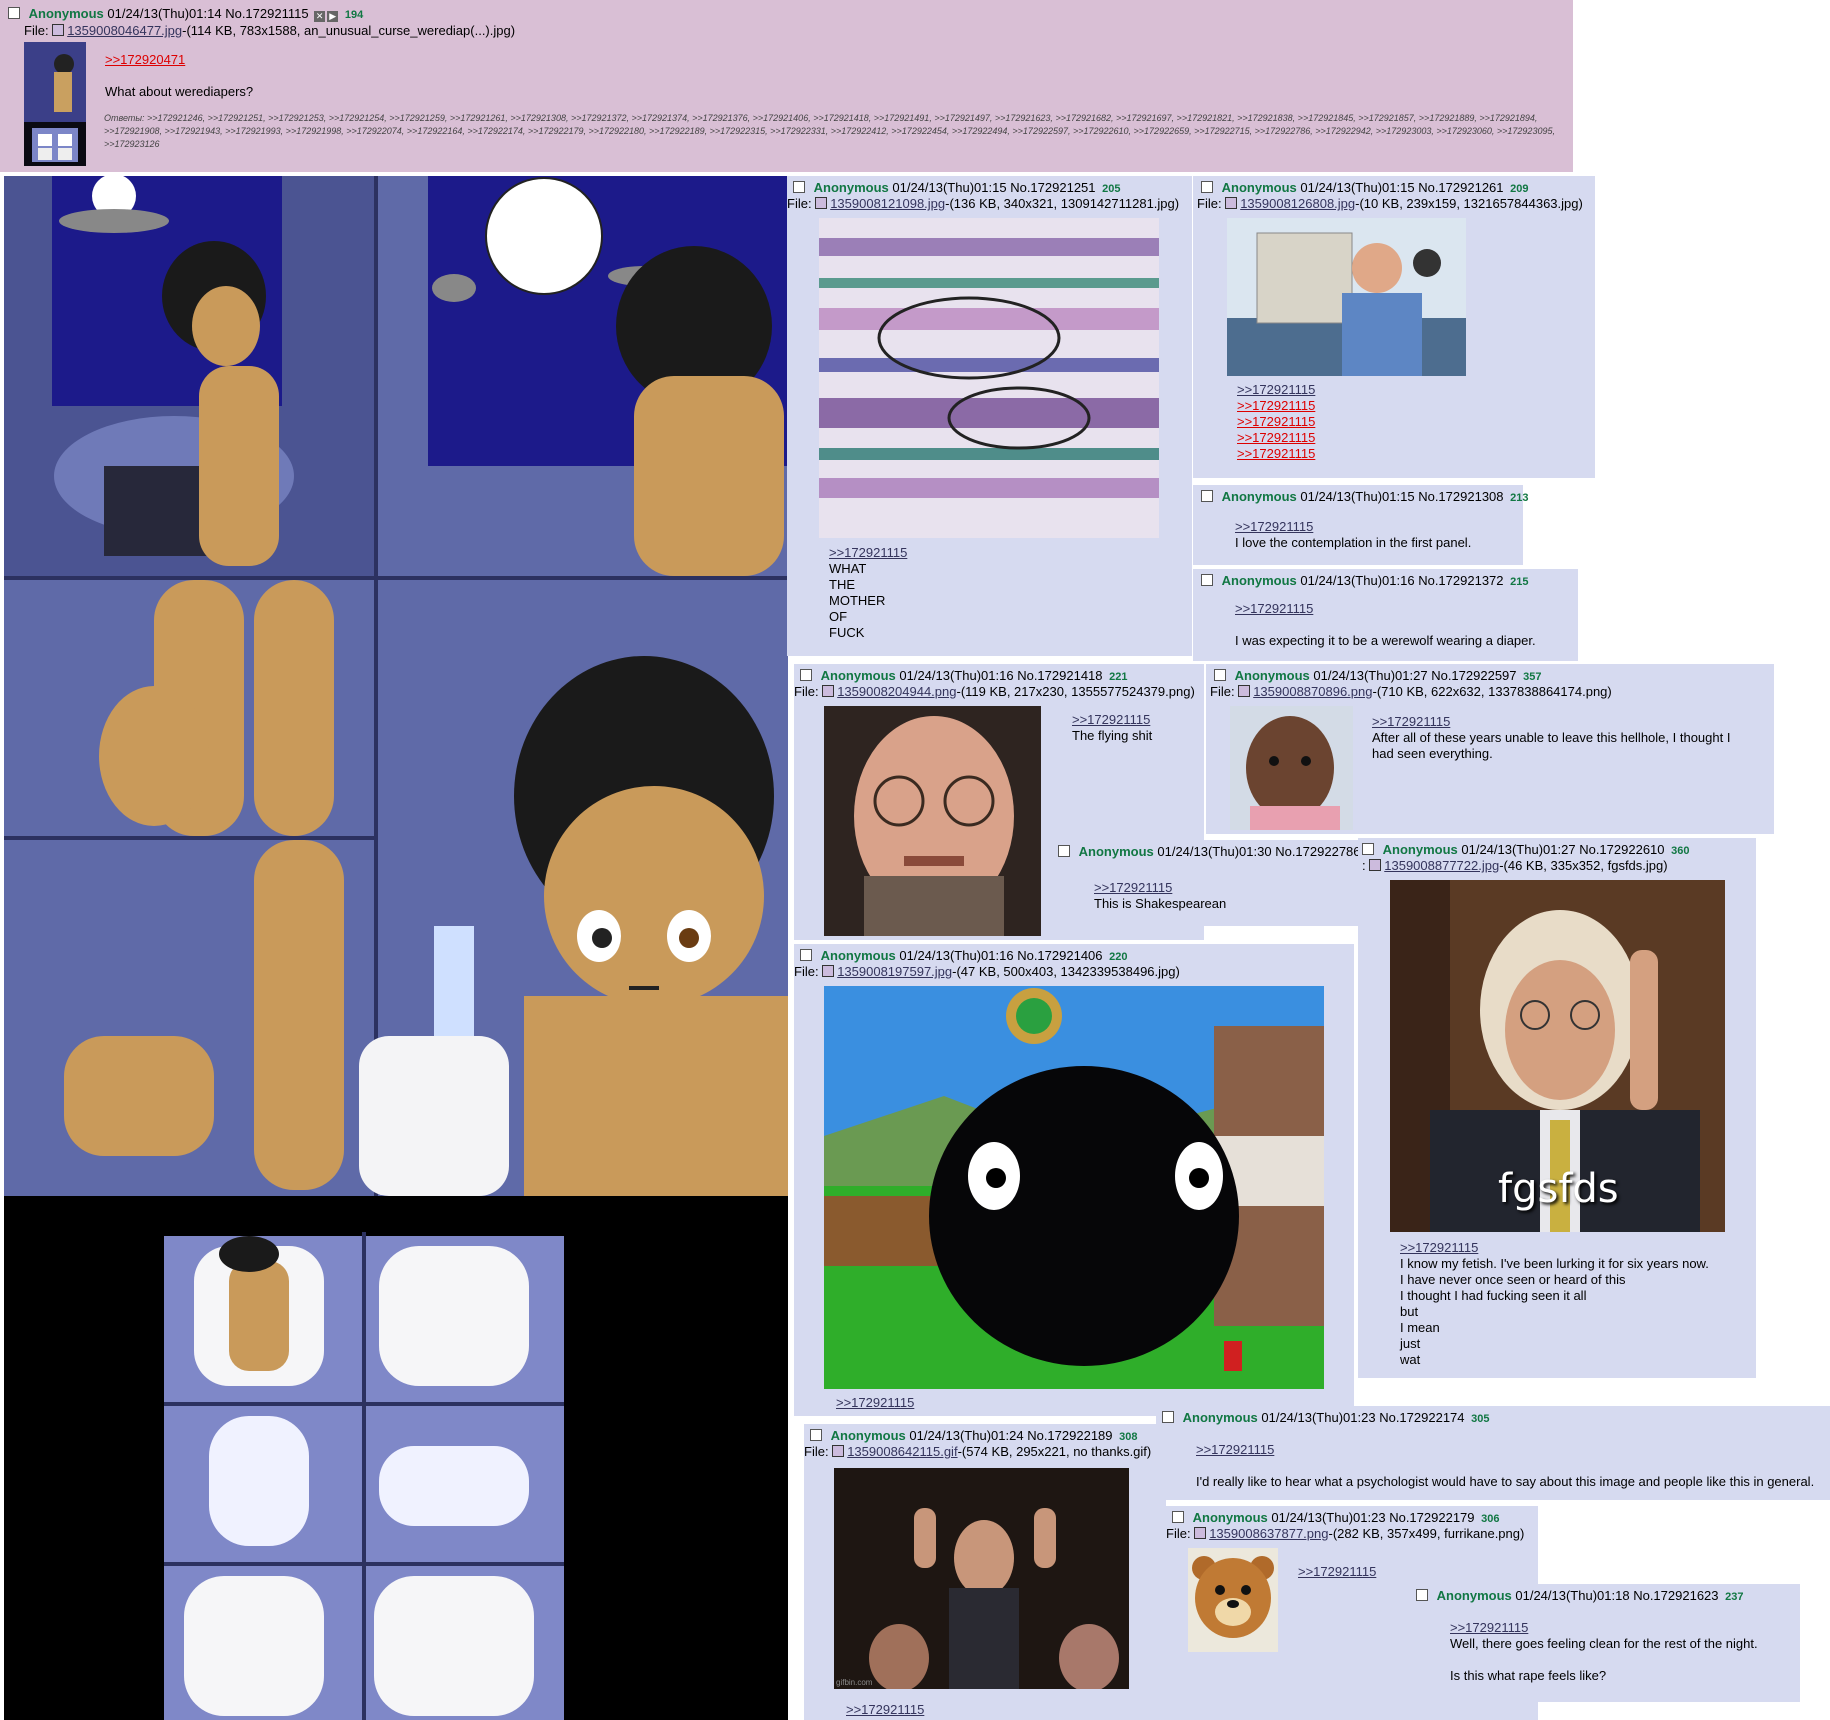 This screenshot has height=1720, width=1830. I want to click on post-number: No.172921372, so click(1460, 580).